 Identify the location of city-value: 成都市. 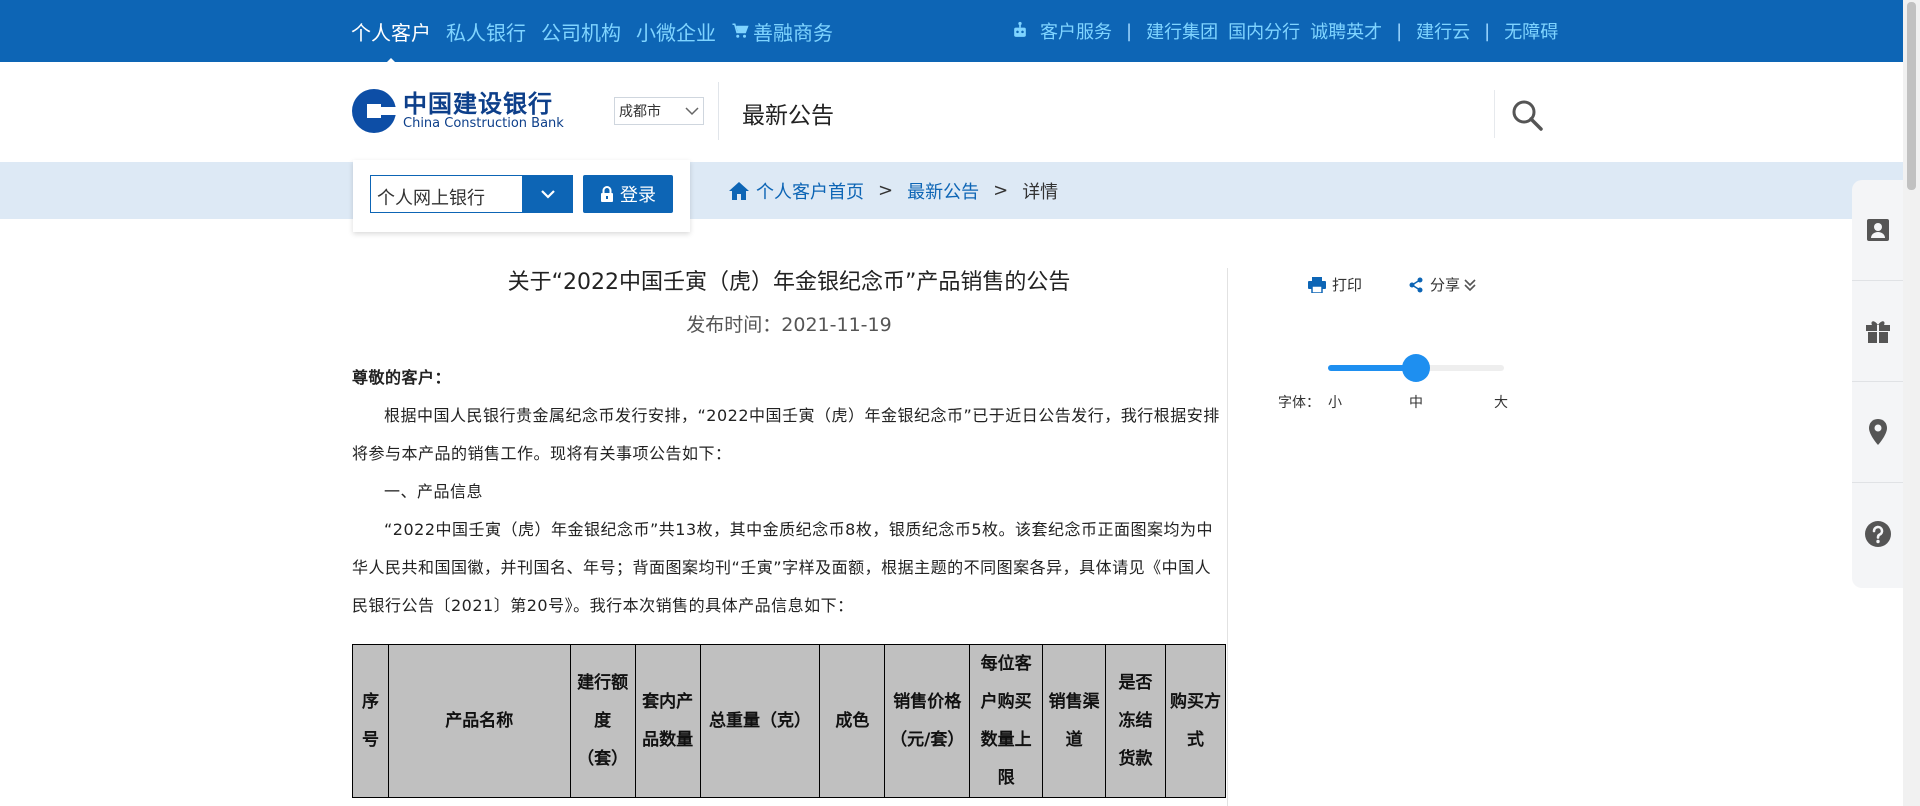
(640, 112).